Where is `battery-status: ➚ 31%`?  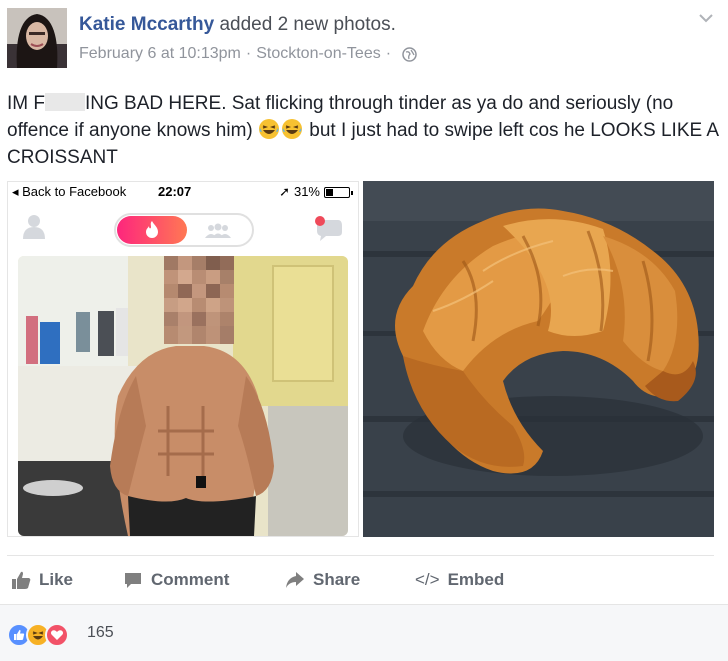
battery-status: ➚ 31% is located at coordinates (316, 192).